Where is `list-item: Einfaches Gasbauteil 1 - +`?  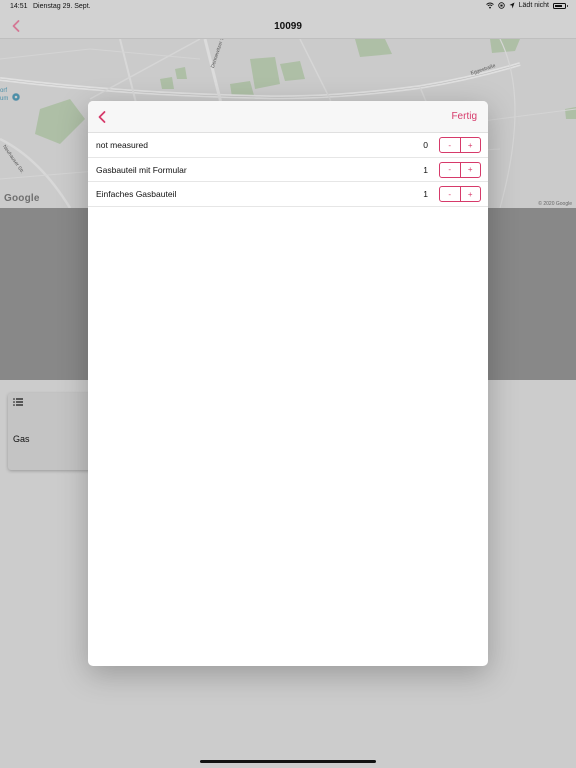 list-item: Einfaches Gasbauteil 1 - + is located at coordinates (288, 194).